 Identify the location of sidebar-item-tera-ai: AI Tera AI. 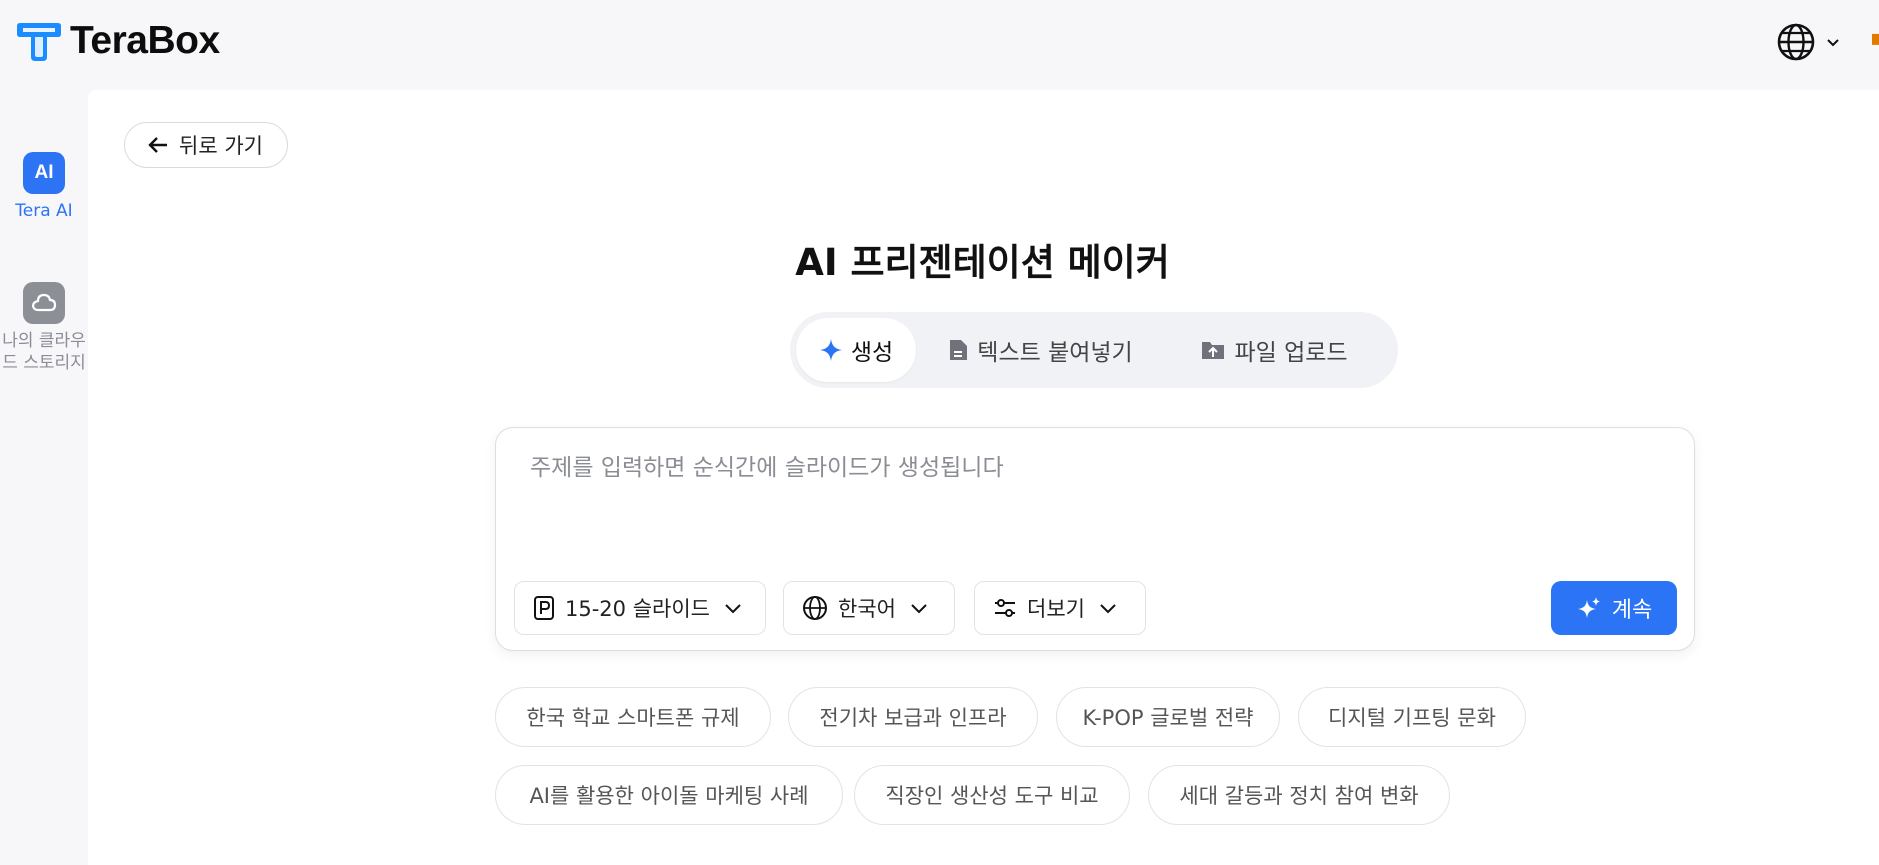
(44, 187).